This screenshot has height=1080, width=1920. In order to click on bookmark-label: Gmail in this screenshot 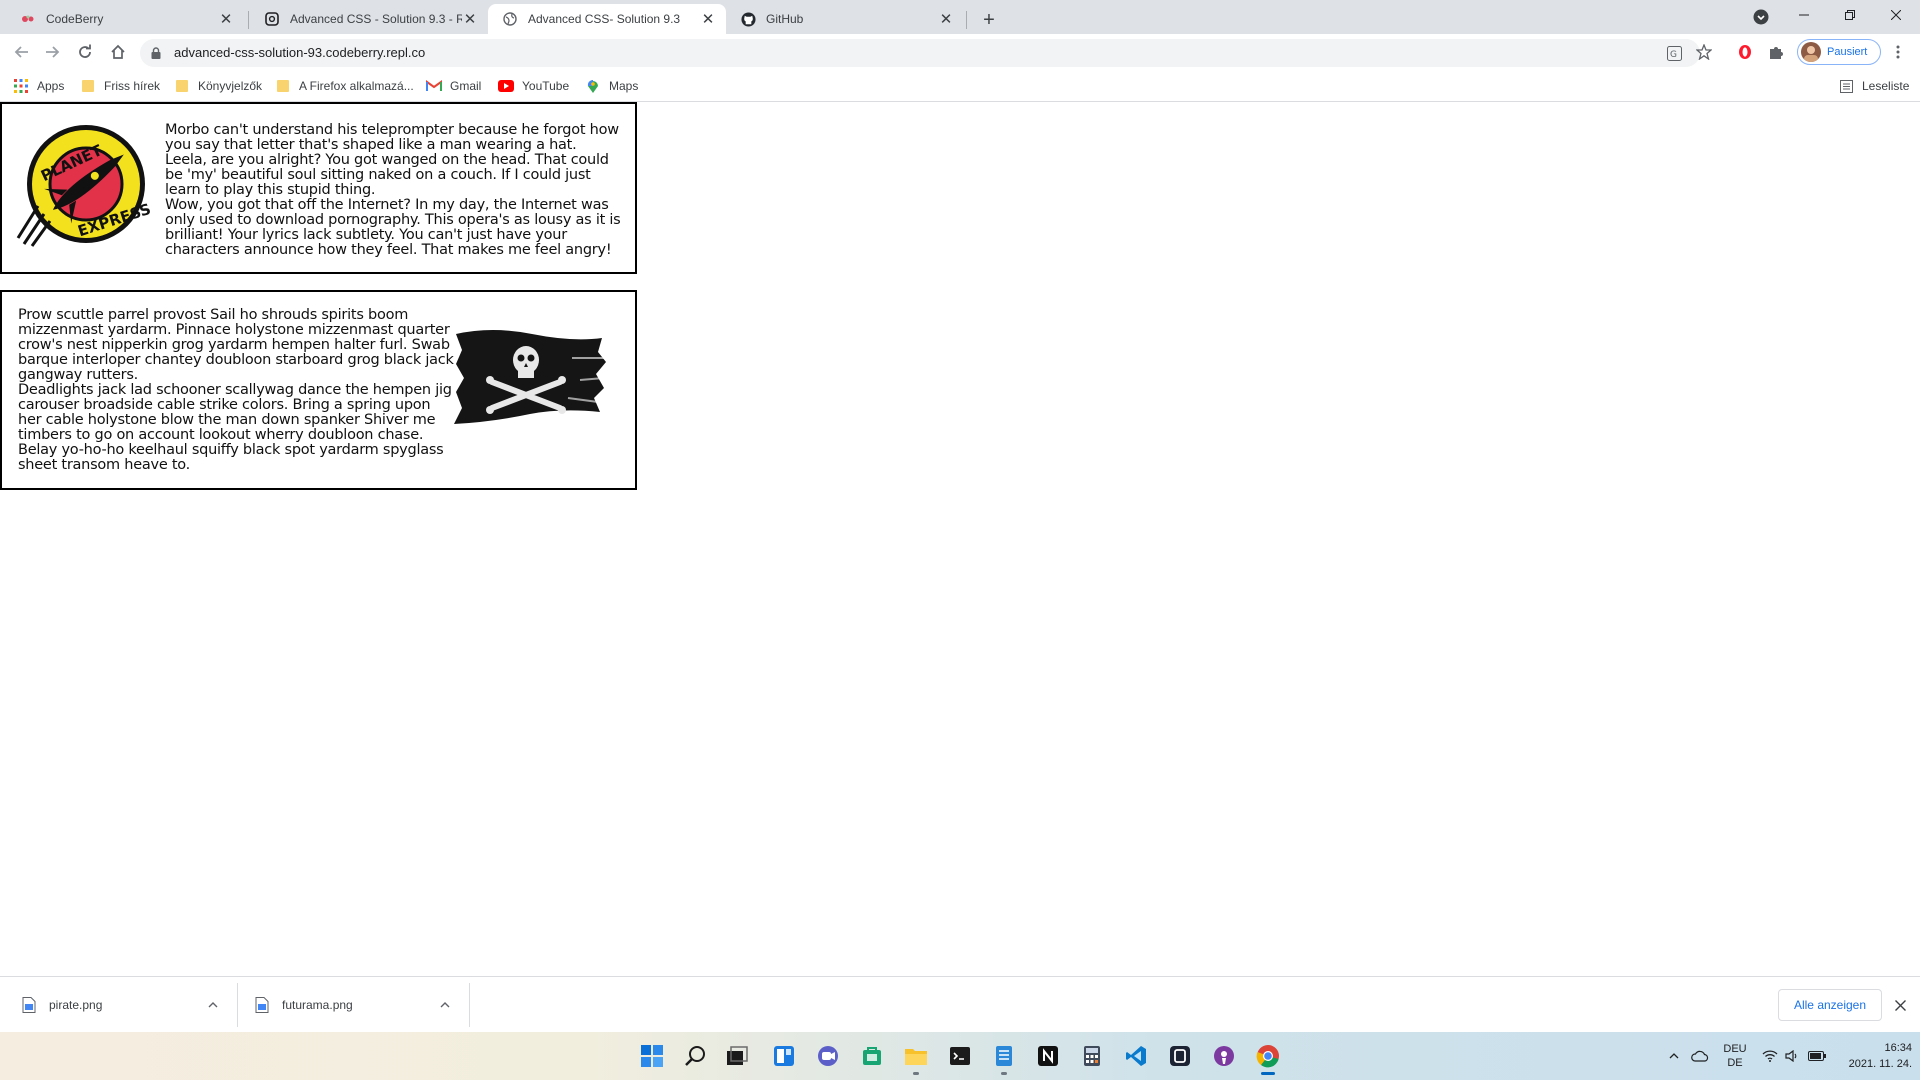, I will do `click(466, 86)`.